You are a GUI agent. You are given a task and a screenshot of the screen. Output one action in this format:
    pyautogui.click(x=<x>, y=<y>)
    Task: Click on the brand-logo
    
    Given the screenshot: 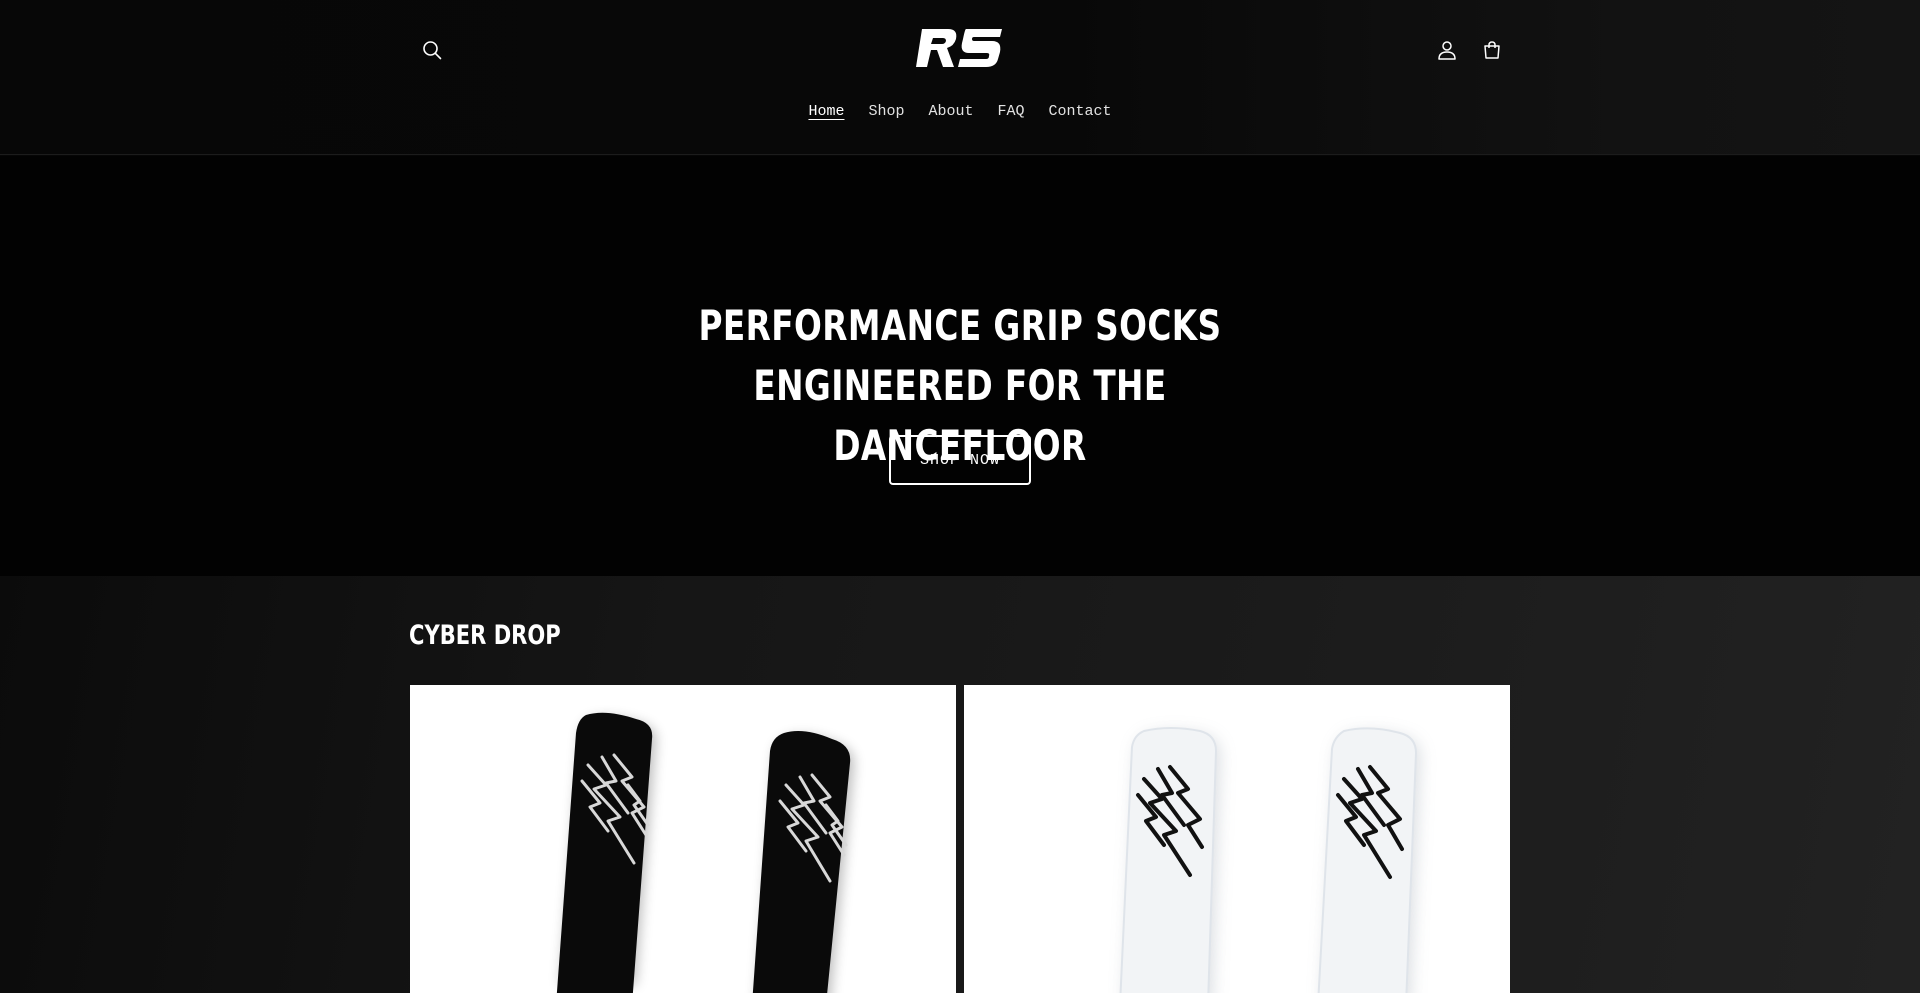 What is the action you would take?
    pyautogui.click(x=959, y=48)
    